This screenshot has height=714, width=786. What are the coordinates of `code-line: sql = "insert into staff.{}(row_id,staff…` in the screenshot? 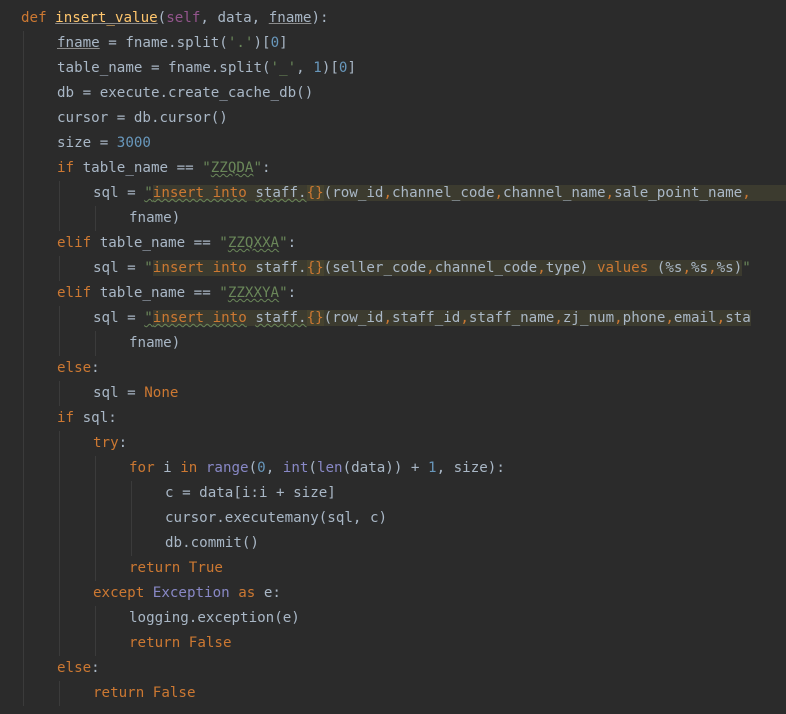 It's located at (422, 318).